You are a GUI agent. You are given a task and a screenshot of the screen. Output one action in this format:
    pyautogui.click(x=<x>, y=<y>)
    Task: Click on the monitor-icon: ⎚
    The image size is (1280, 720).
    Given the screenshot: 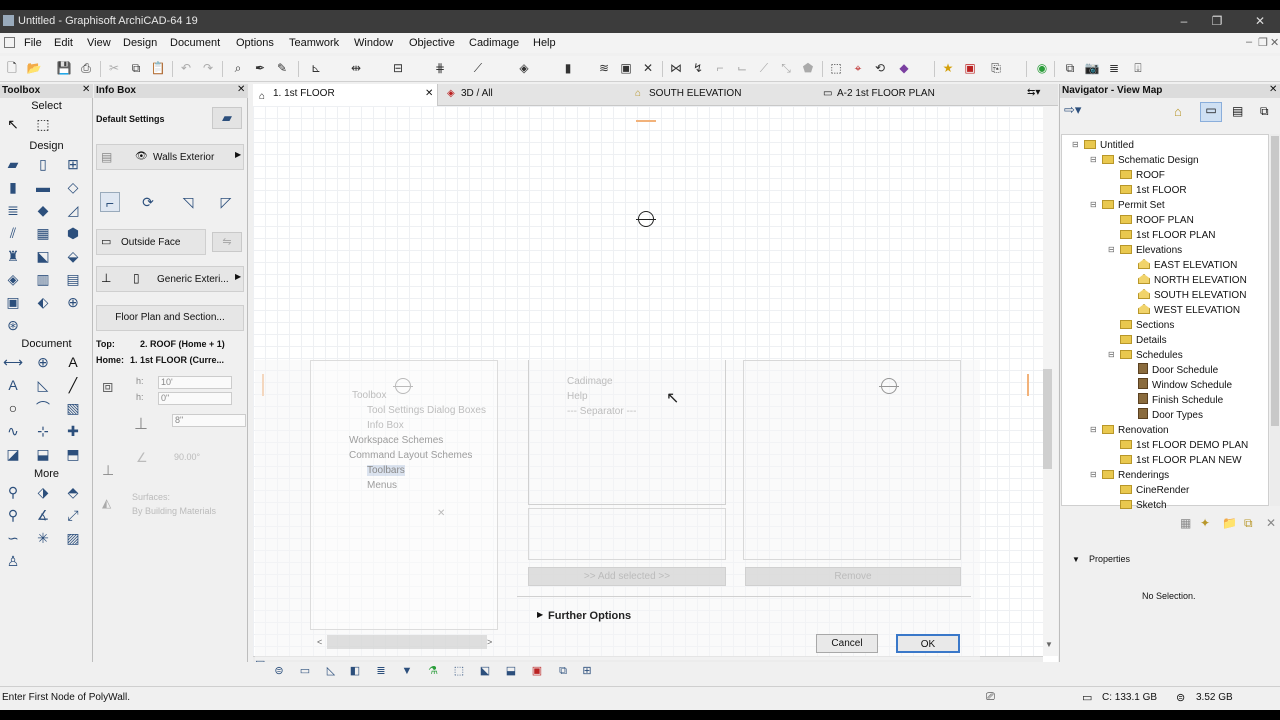 What is the action you would take?
    pyautogui.click(x=990, y=697)
    